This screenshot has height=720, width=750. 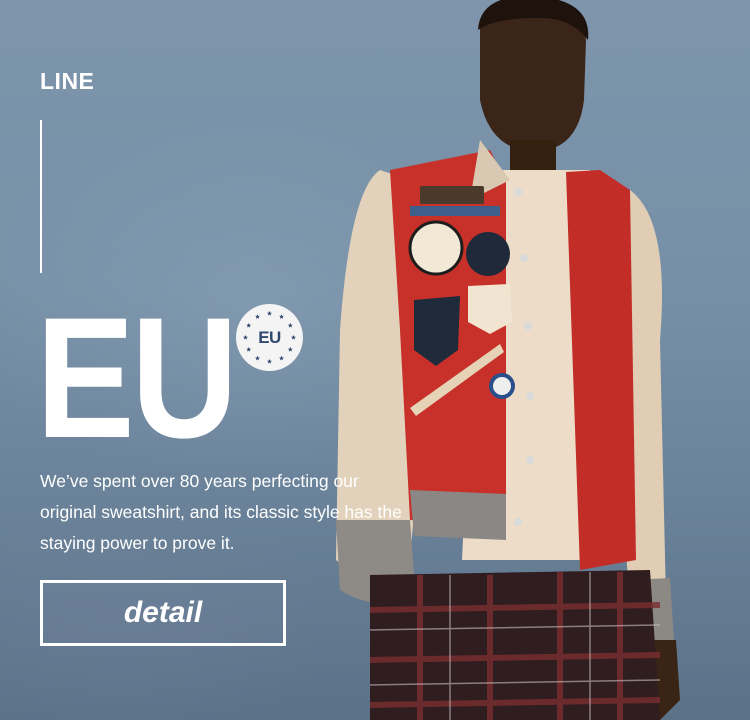 What do you see at coordinates (41, 196) in the screenshot?
I see `divider-line` at bounding box center [41, 196].